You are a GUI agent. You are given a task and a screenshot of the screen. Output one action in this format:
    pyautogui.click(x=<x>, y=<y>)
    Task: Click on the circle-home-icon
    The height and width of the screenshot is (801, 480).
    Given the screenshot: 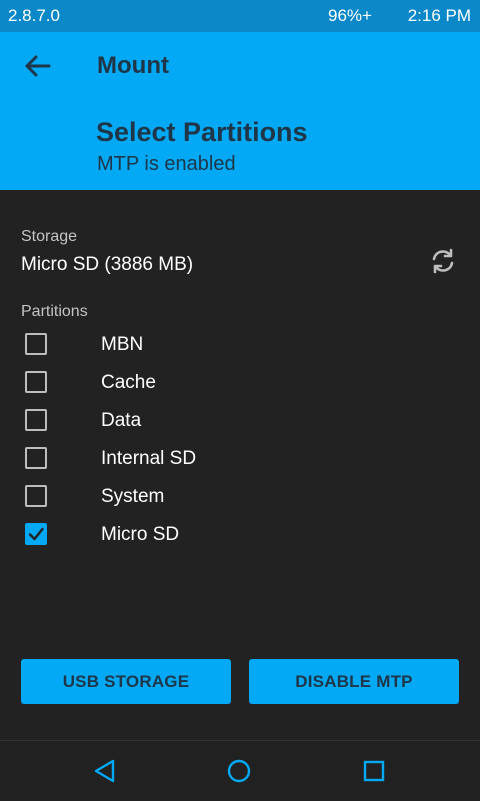 What is the action you would take?
    pyautogui.click(x=239, y=771)
    